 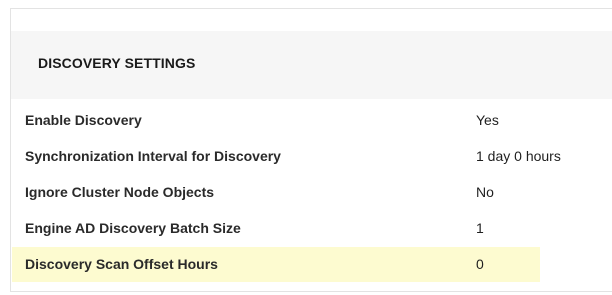 I want to click on setting-label: Enable Discovery, so click(x=83, y=120).